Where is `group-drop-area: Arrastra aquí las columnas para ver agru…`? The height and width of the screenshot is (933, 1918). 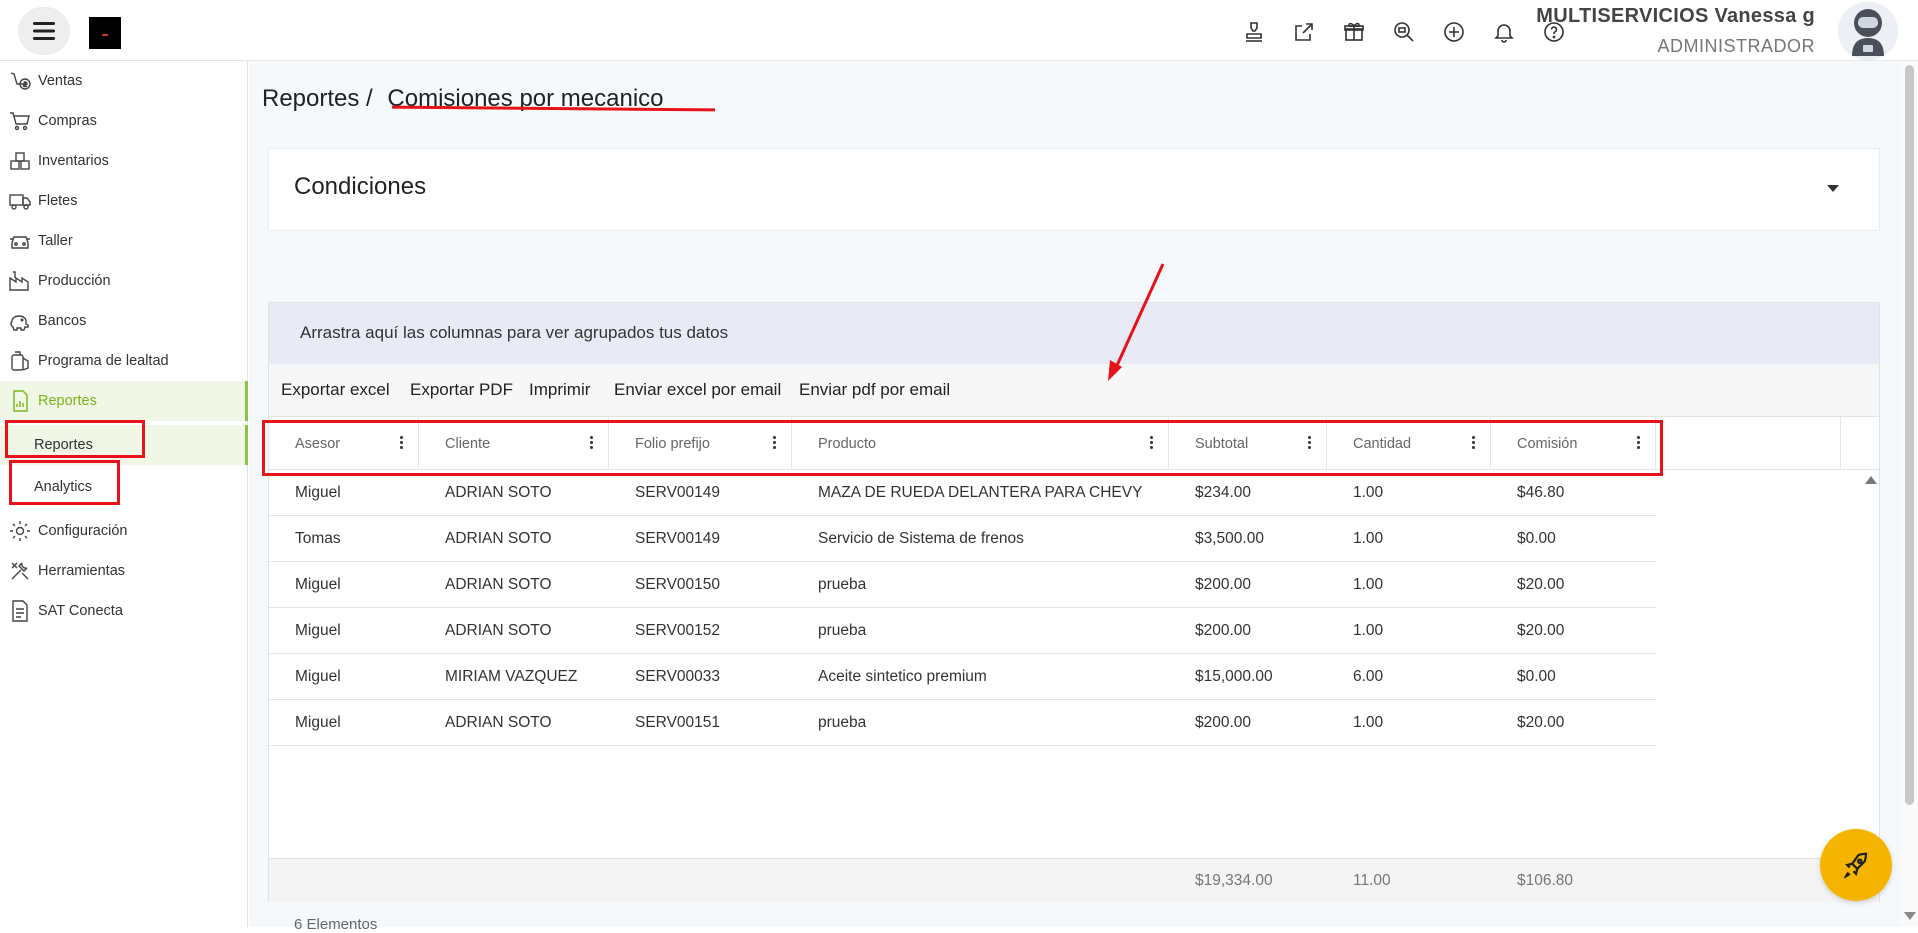
group-drop-area: Arrastra aquí las columnas para ver agru… is located at coordinates (1074, 333).